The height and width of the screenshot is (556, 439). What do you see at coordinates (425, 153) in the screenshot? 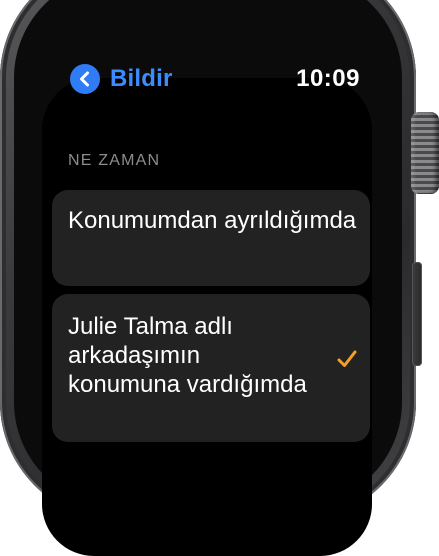
I see `digital-crown` at bounding box center [425, 153].